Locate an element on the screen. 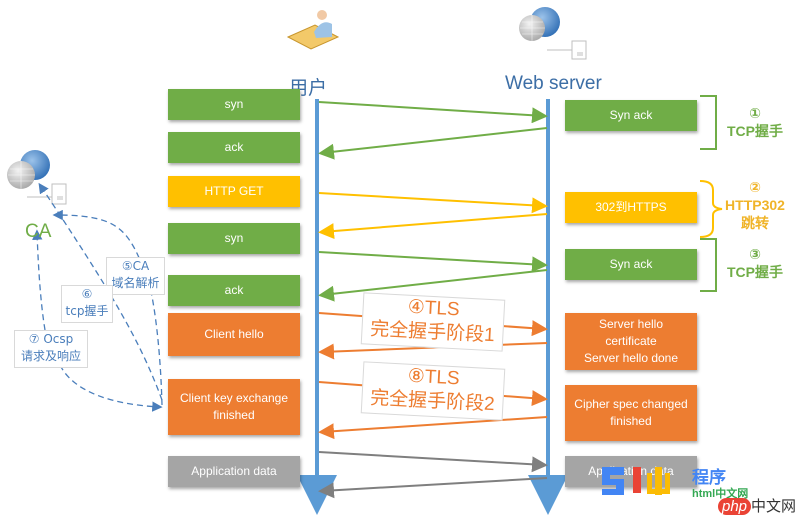 Image resolution: width=805 pixels, height=521 pixels. watermark-php: php 中文网 is located at coordinates (757, 505).